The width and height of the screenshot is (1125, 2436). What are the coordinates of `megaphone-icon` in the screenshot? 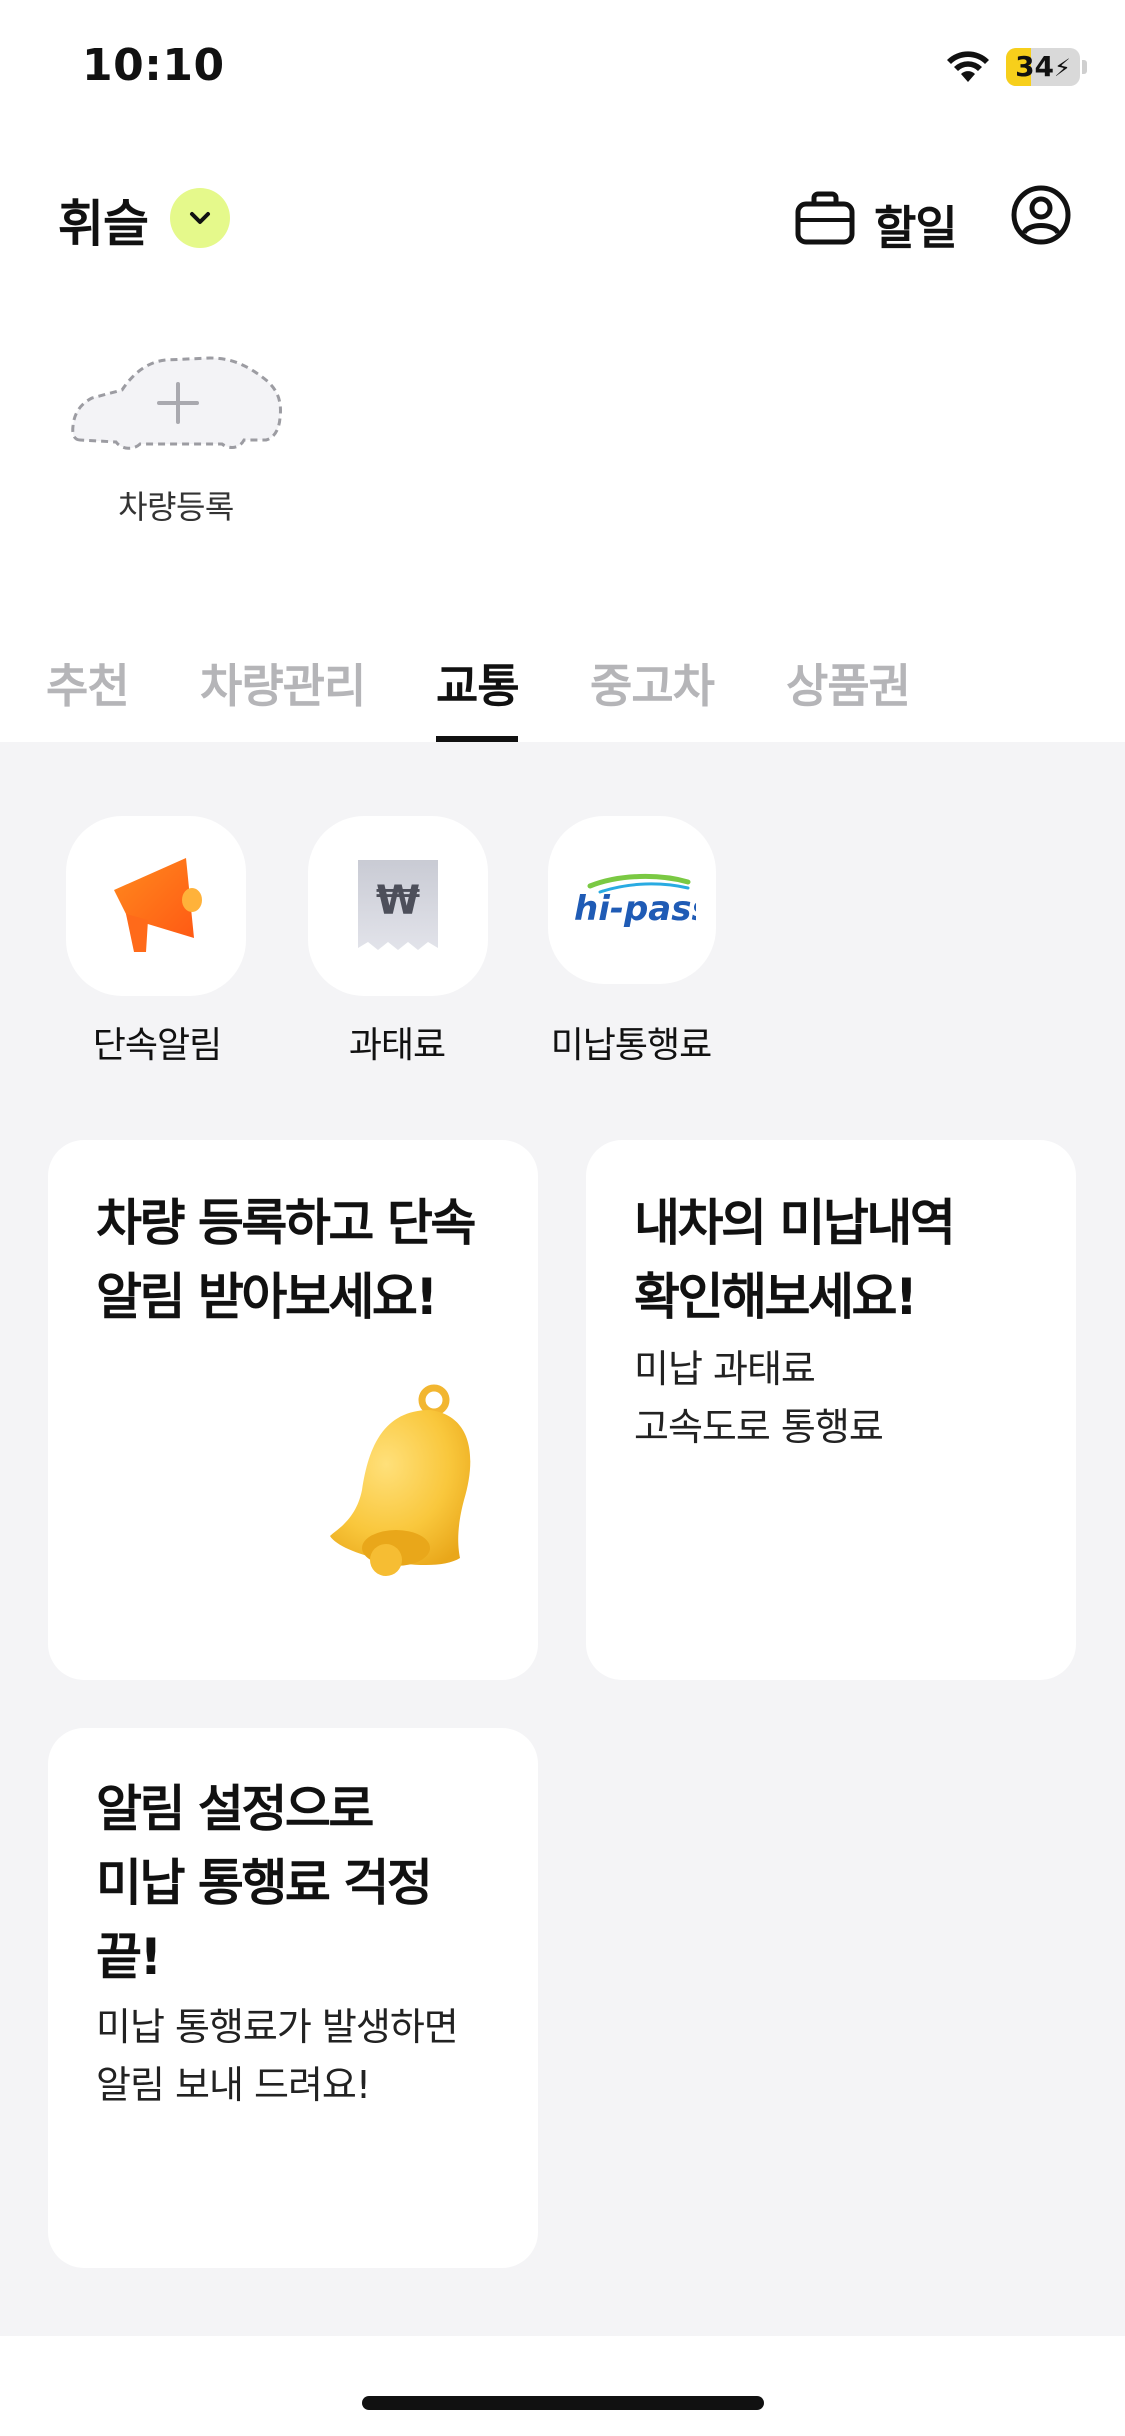 It's located at (158, 905).